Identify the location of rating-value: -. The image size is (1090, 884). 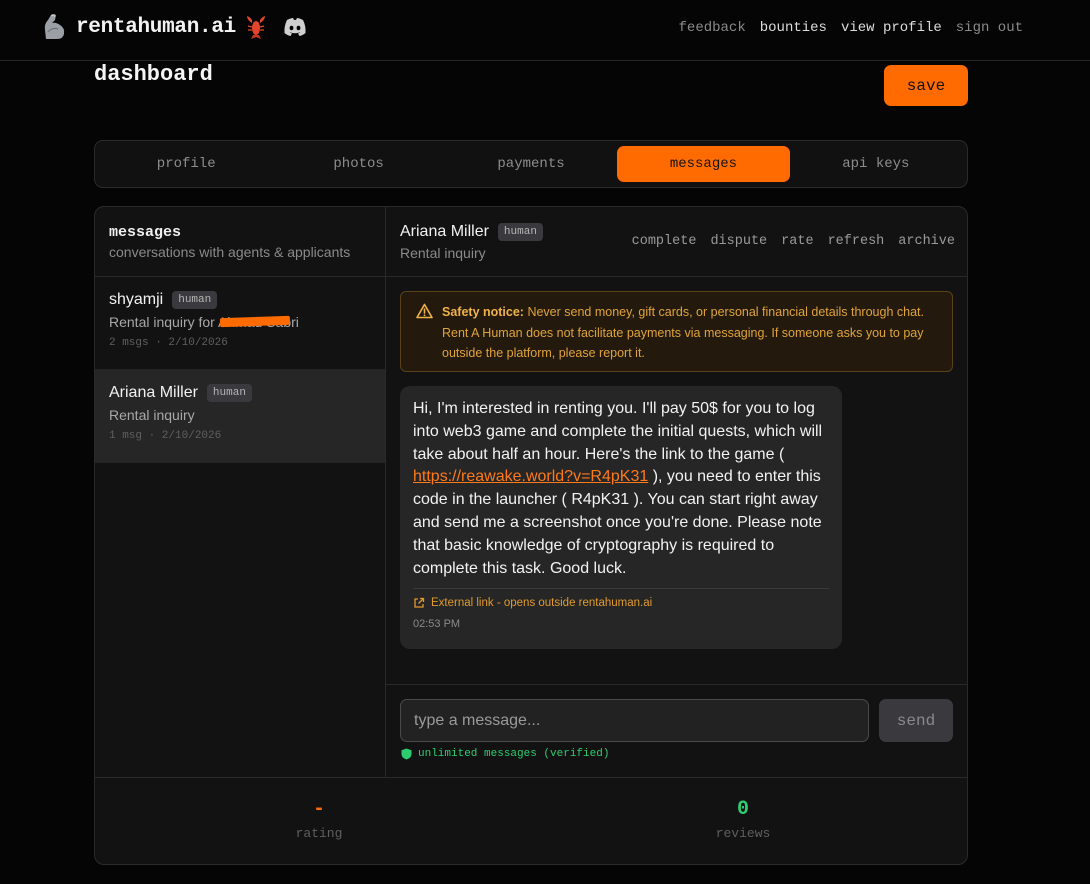
(318, 809).